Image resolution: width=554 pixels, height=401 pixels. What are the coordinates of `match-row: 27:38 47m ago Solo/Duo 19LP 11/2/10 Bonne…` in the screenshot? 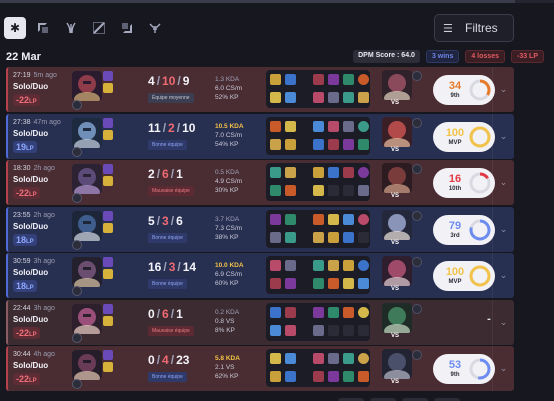 It's located at (260, 136).